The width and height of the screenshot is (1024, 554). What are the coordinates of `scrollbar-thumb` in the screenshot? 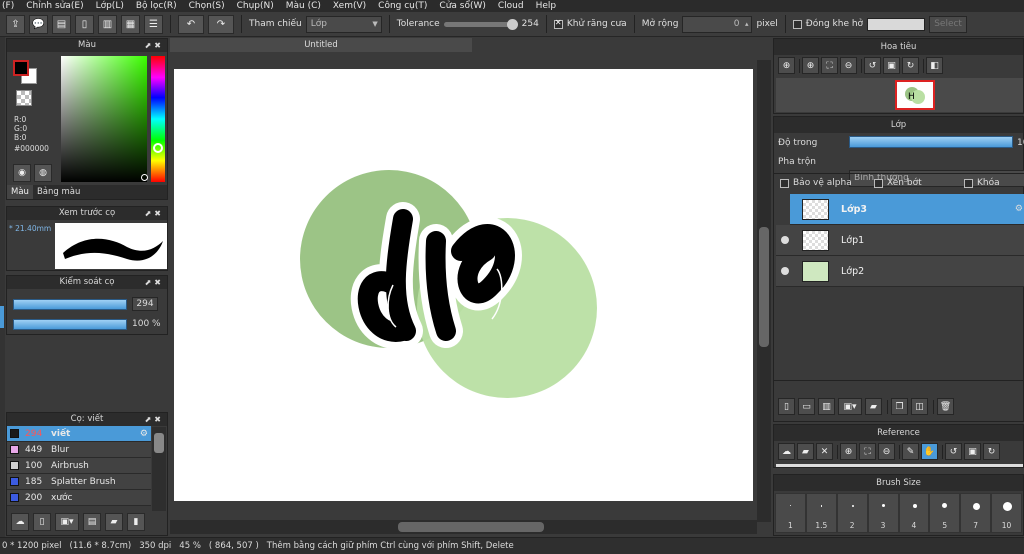 It's located at (159, 443).